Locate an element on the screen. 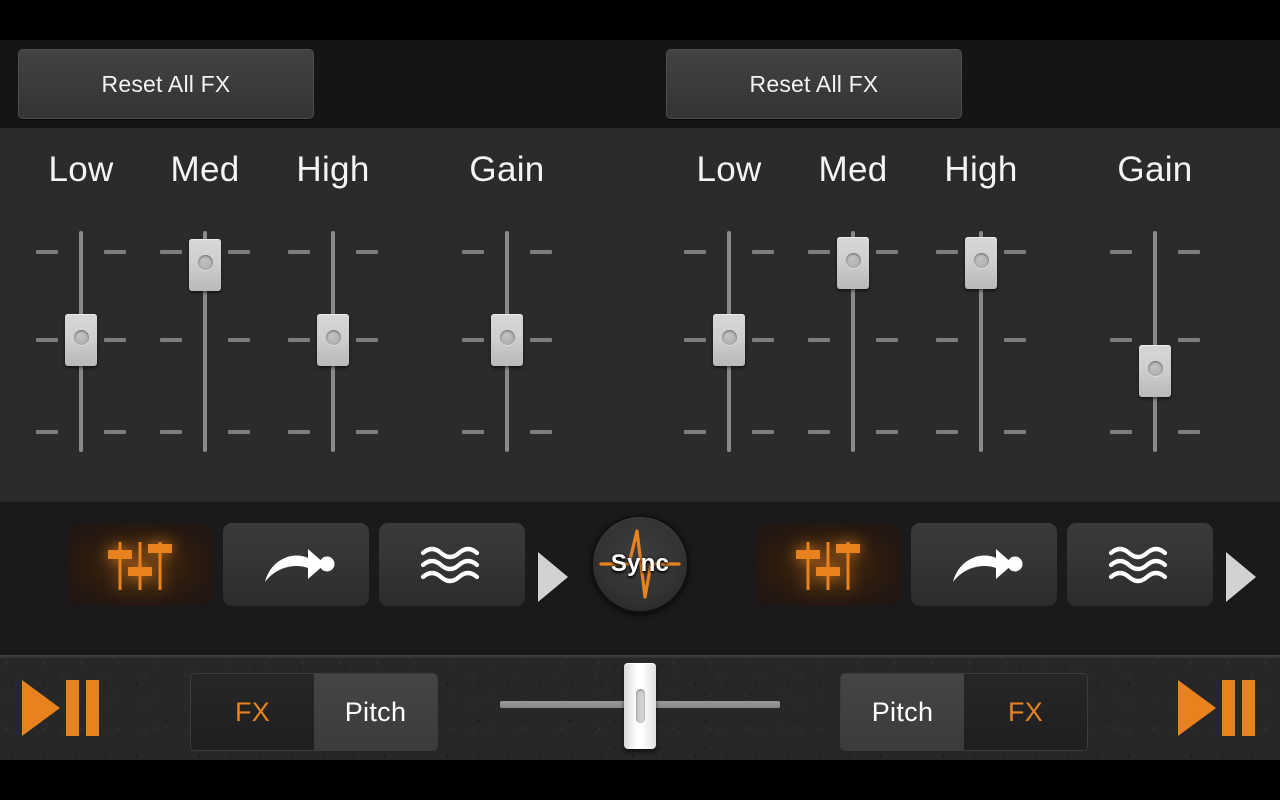 The height and width of the screenshot is (800, 1280). play-pause-button-right is located at coordinates (1218, 708).